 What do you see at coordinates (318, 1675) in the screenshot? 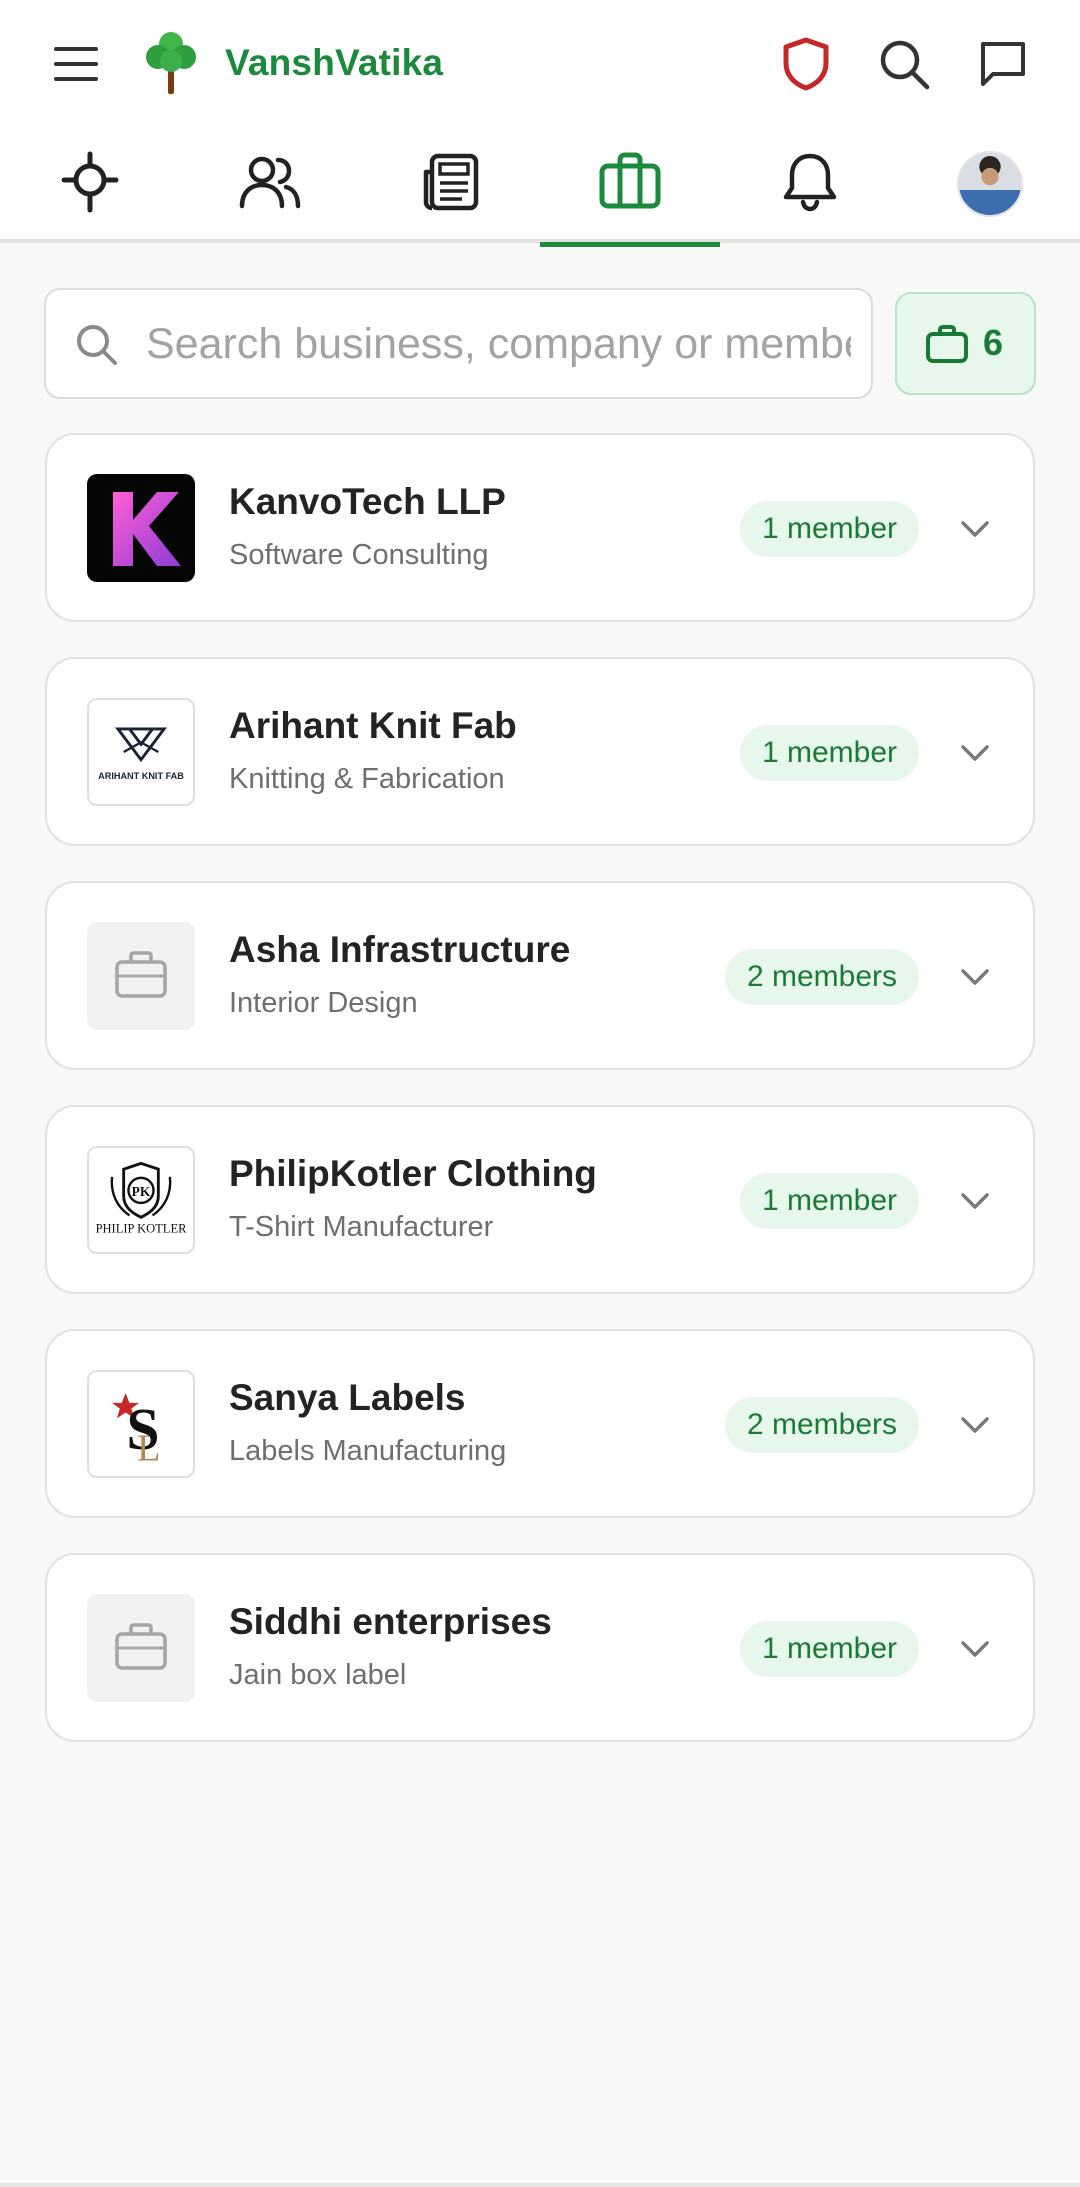
I see `business-category: Jain box label` at bounding box center [318, 1675].